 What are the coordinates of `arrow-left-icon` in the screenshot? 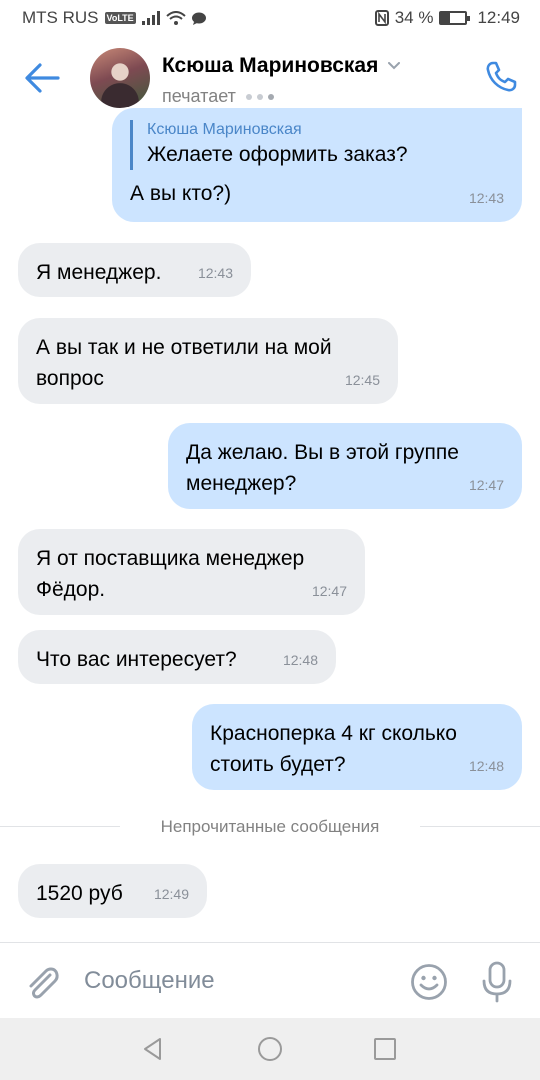 It's located at (42, 78).